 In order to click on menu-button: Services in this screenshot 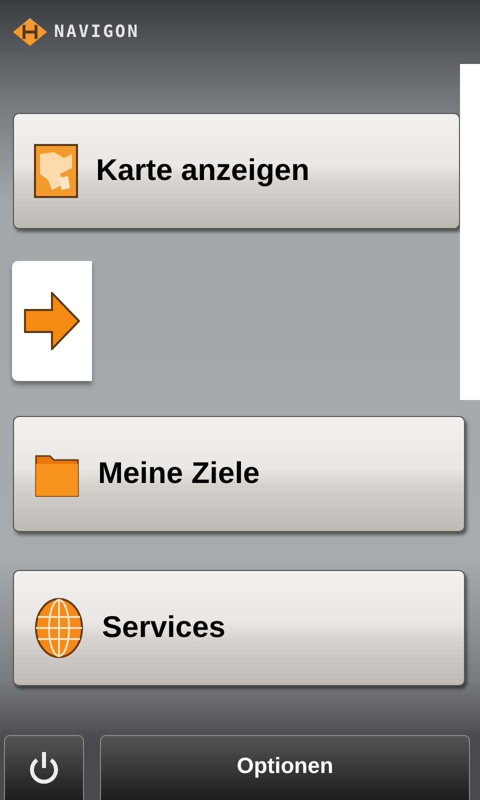, I will do `click(239, 628)`.